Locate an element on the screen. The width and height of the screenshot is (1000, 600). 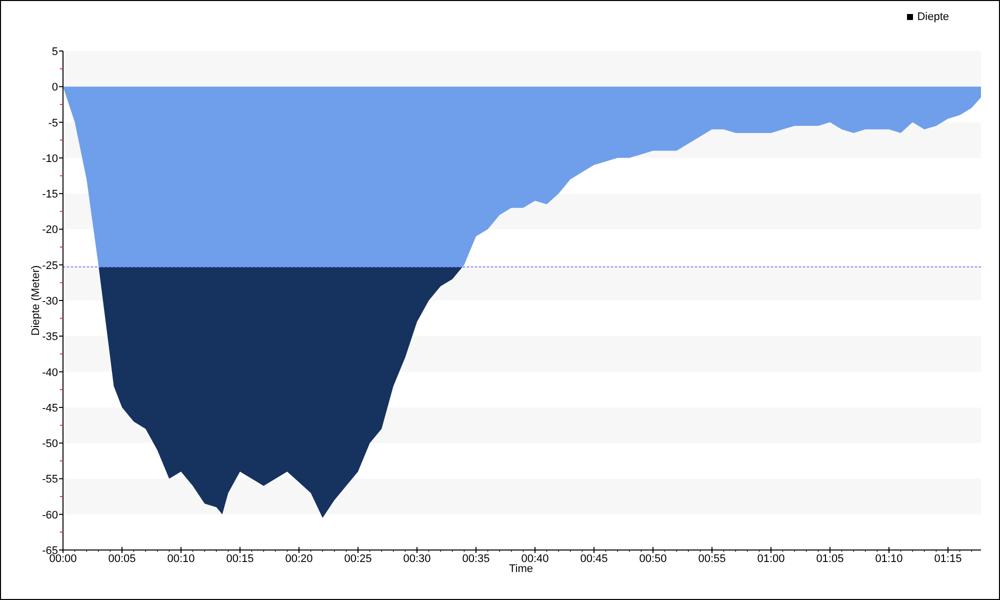
y-tick-label: -45 is located at coordinates (50, 408).